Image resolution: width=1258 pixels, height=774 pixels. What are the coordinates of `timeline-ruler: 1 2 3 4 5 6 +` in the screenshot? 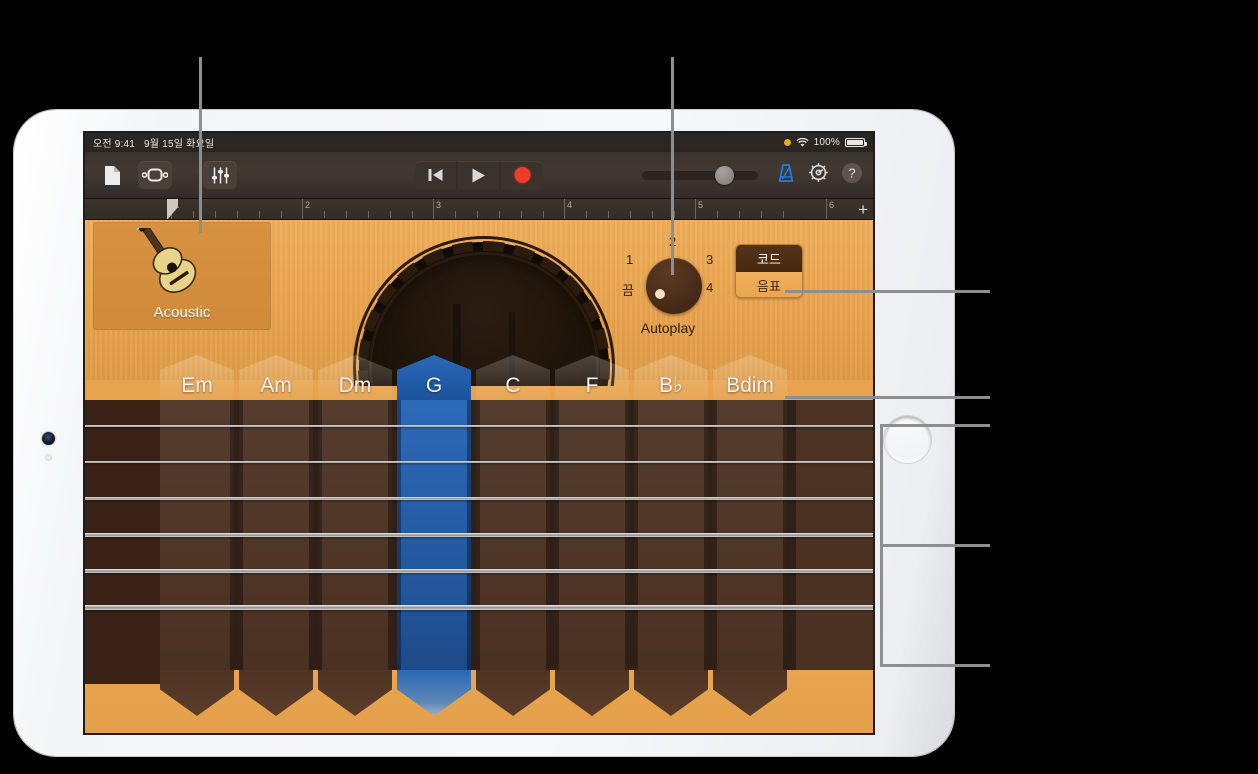 It's located at (479, 209).